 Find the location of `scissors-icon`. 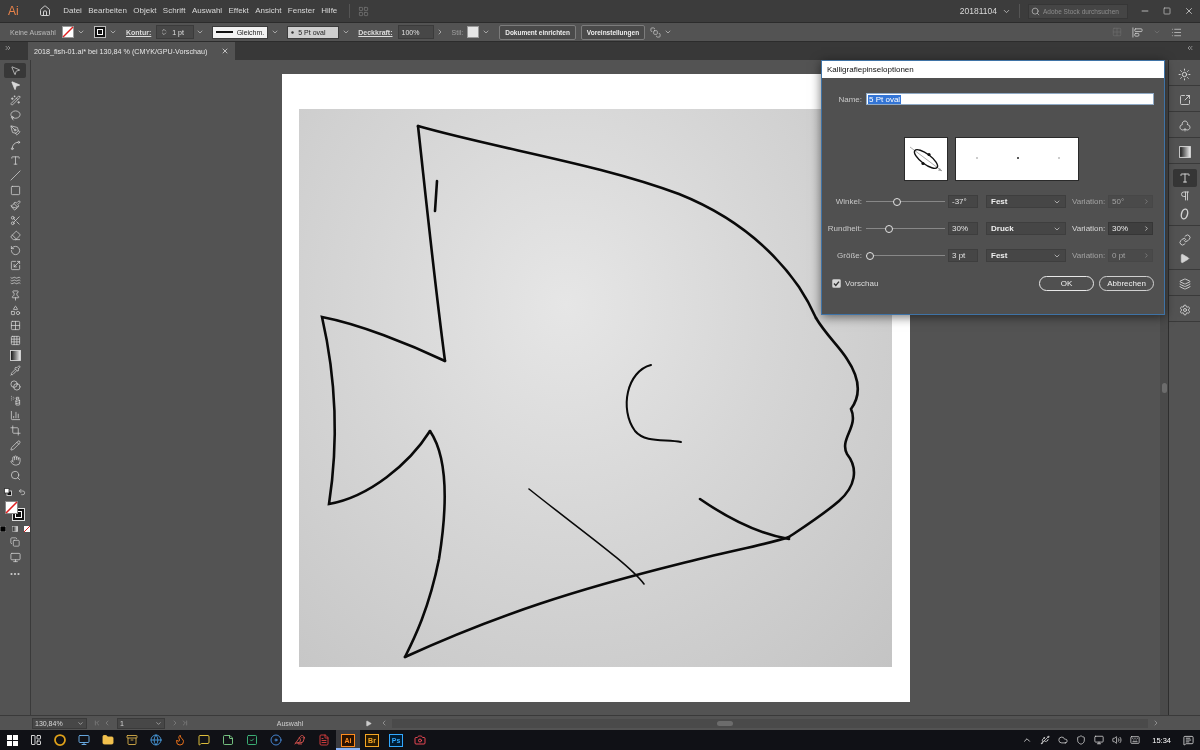

scissors-icon is located at coordinates (15, 220).